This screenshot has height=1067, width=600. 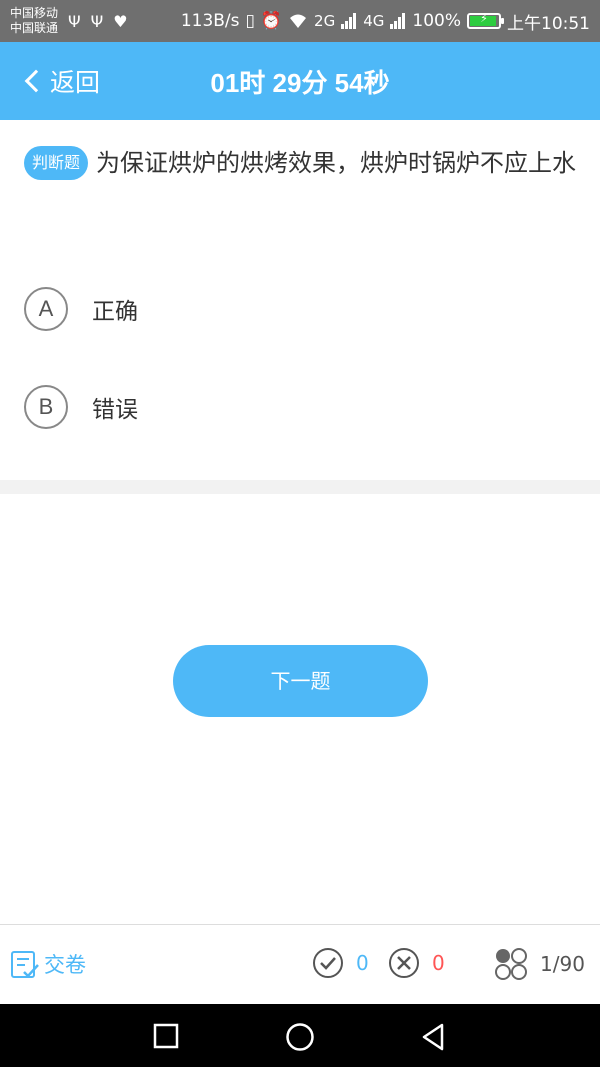 I want to click on submit-icon, so click(x=25, y=964).